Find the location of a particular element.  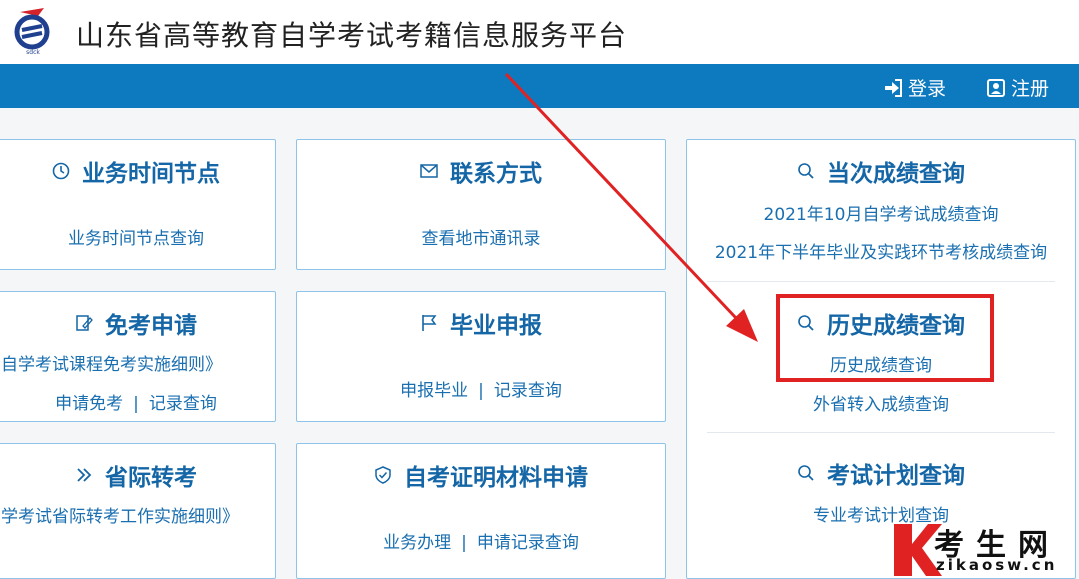

certificate-records-link: 申请记录查询 is located at coordinates (528, 543).